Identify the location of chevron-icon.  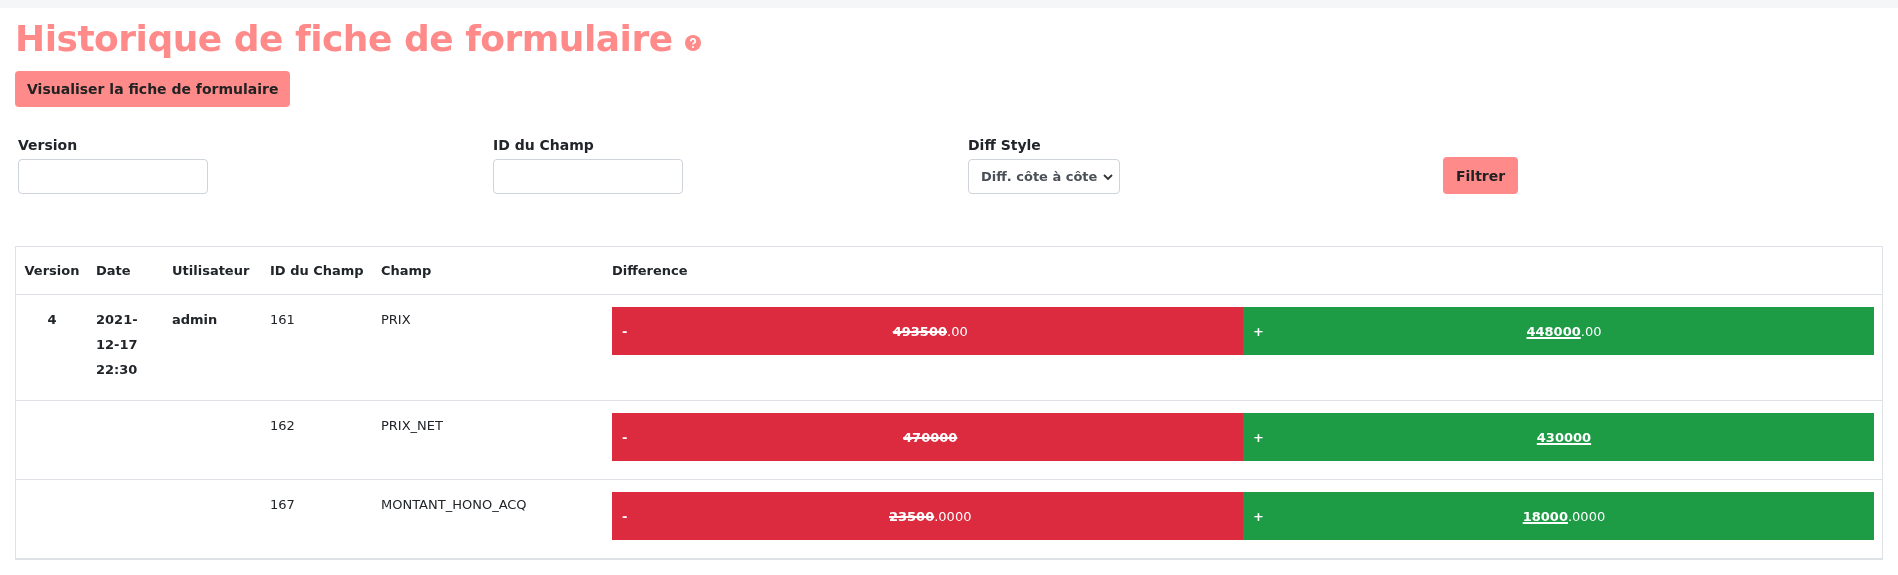
(1108, 176).